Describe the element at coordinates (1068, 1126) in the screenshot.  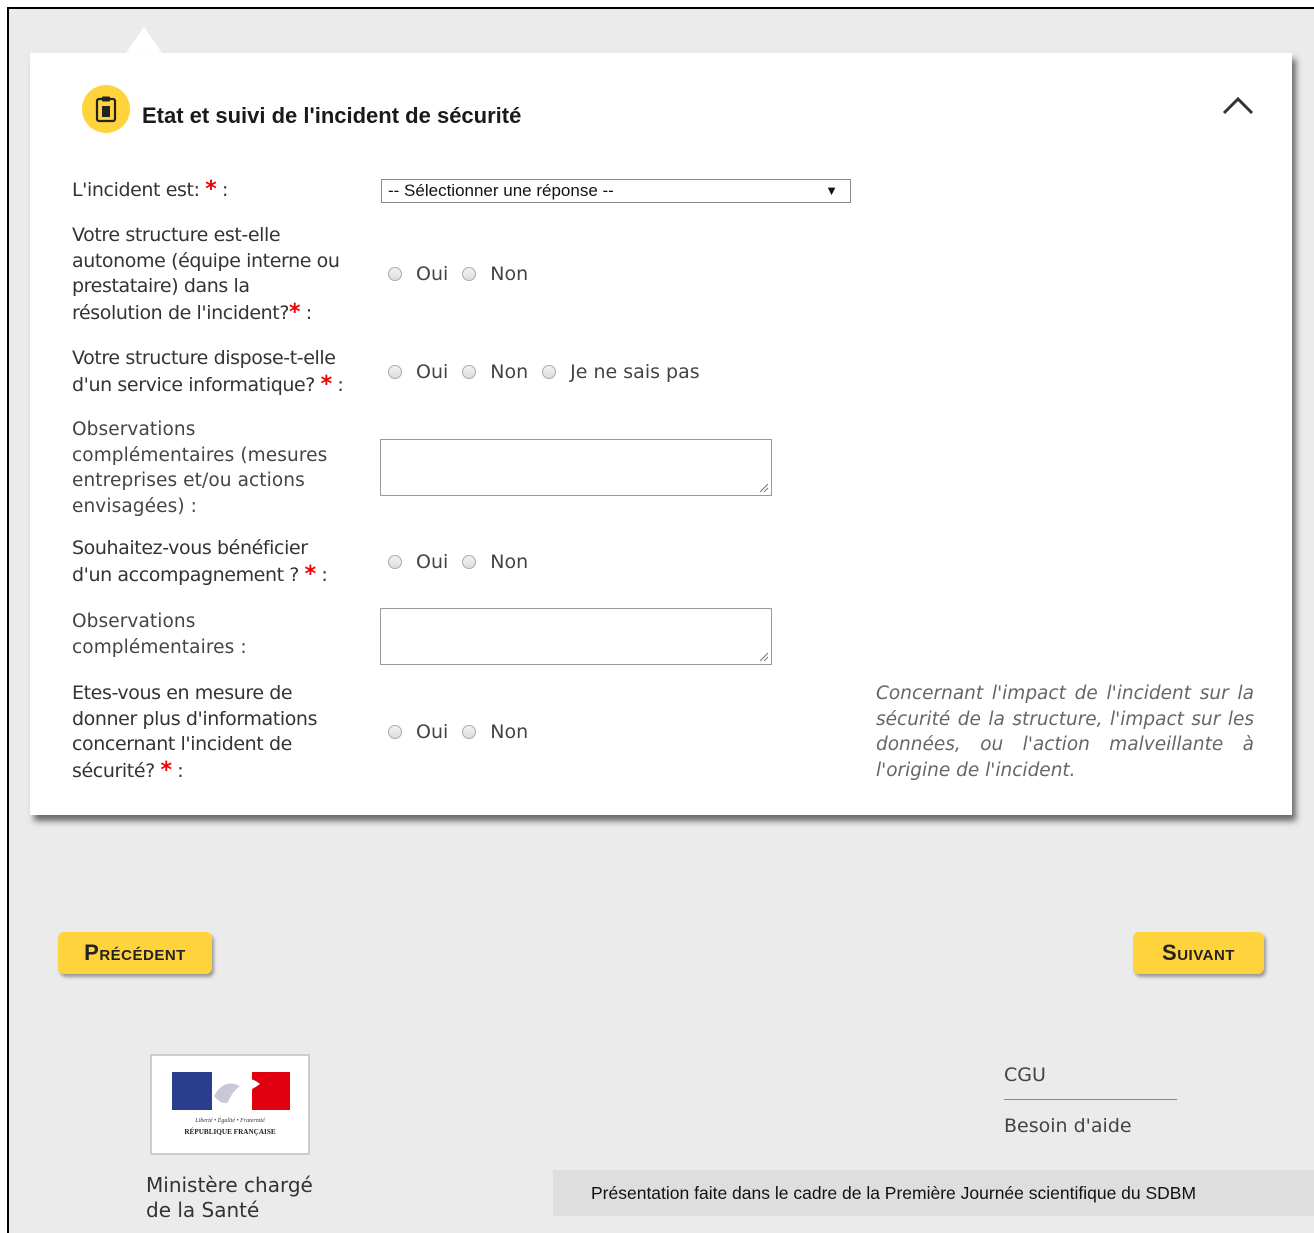
I see `help-link: Besoin d'aide` at that location.